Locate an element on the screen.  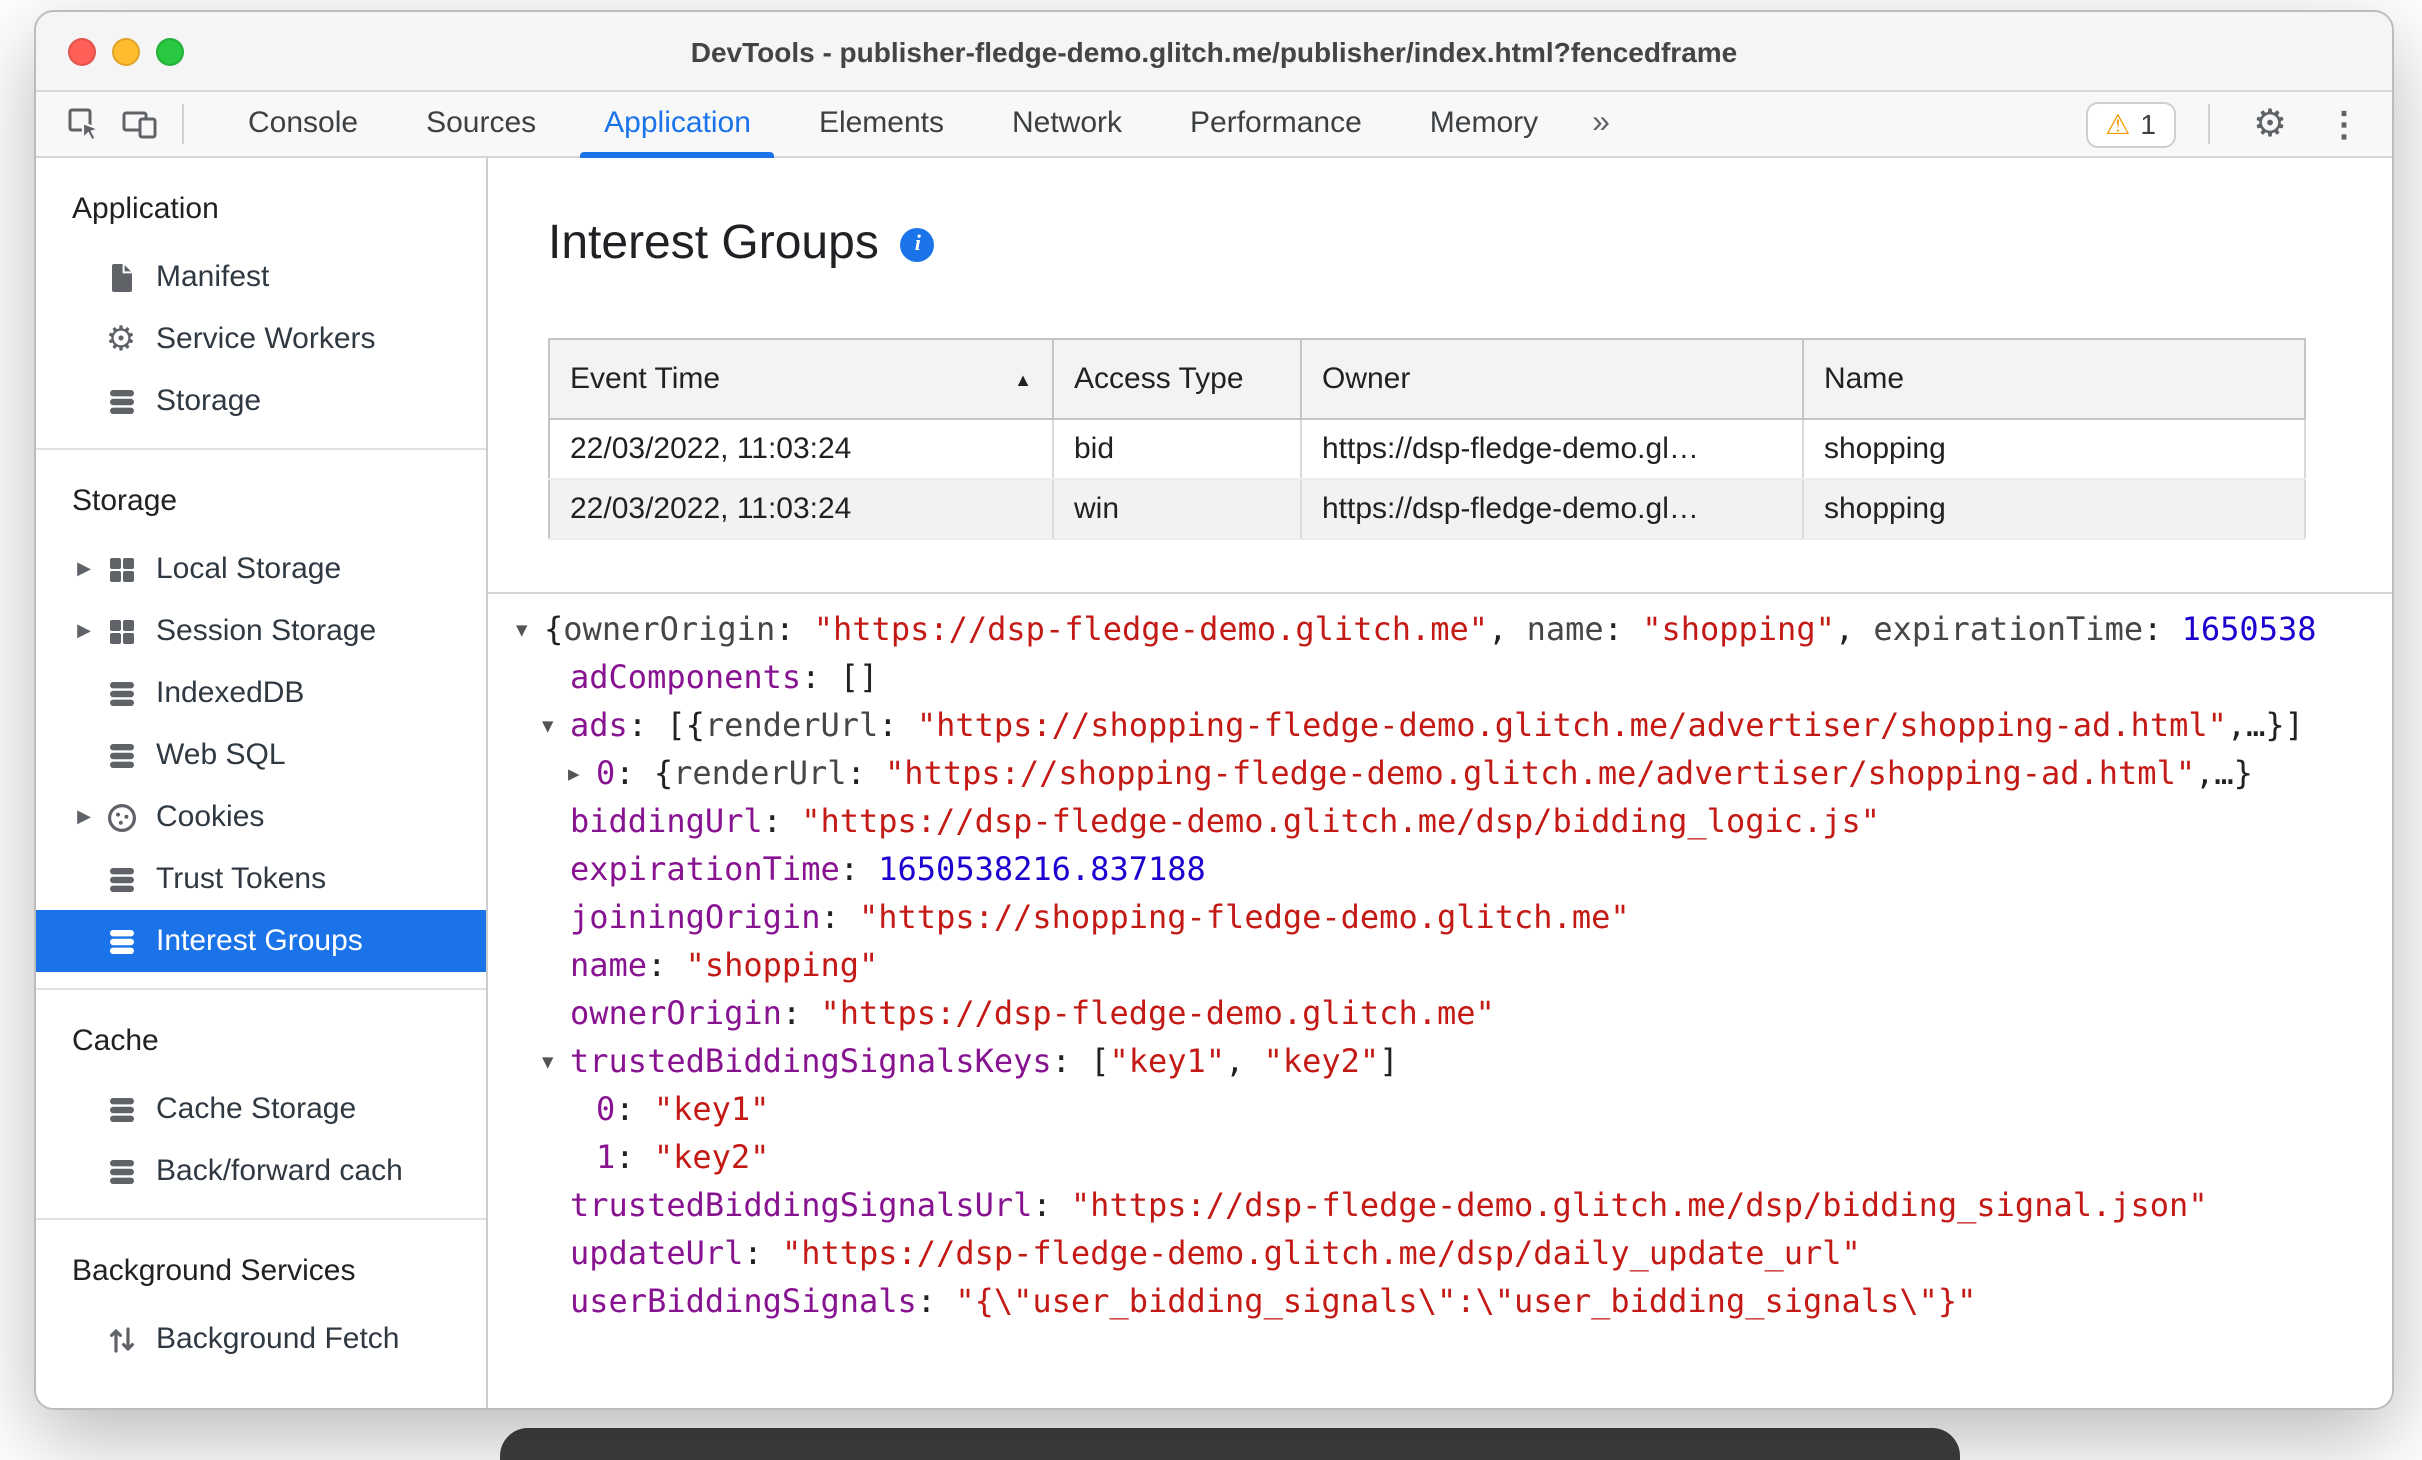
tree-expander-closed-icon: ▶ is located at coordinates (582, 775).